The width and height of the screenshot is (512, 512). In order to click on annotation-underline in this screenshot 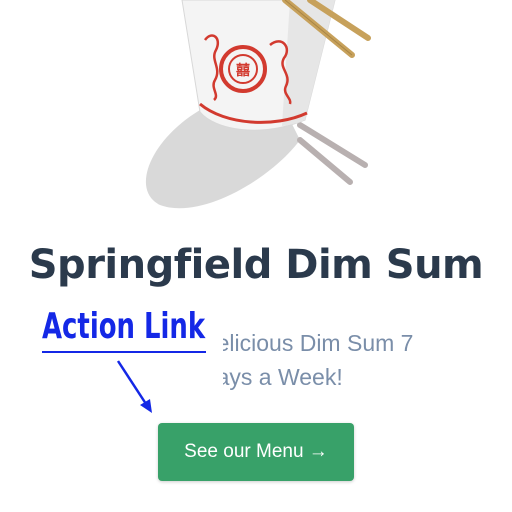, I will do `click(124, 352)`.